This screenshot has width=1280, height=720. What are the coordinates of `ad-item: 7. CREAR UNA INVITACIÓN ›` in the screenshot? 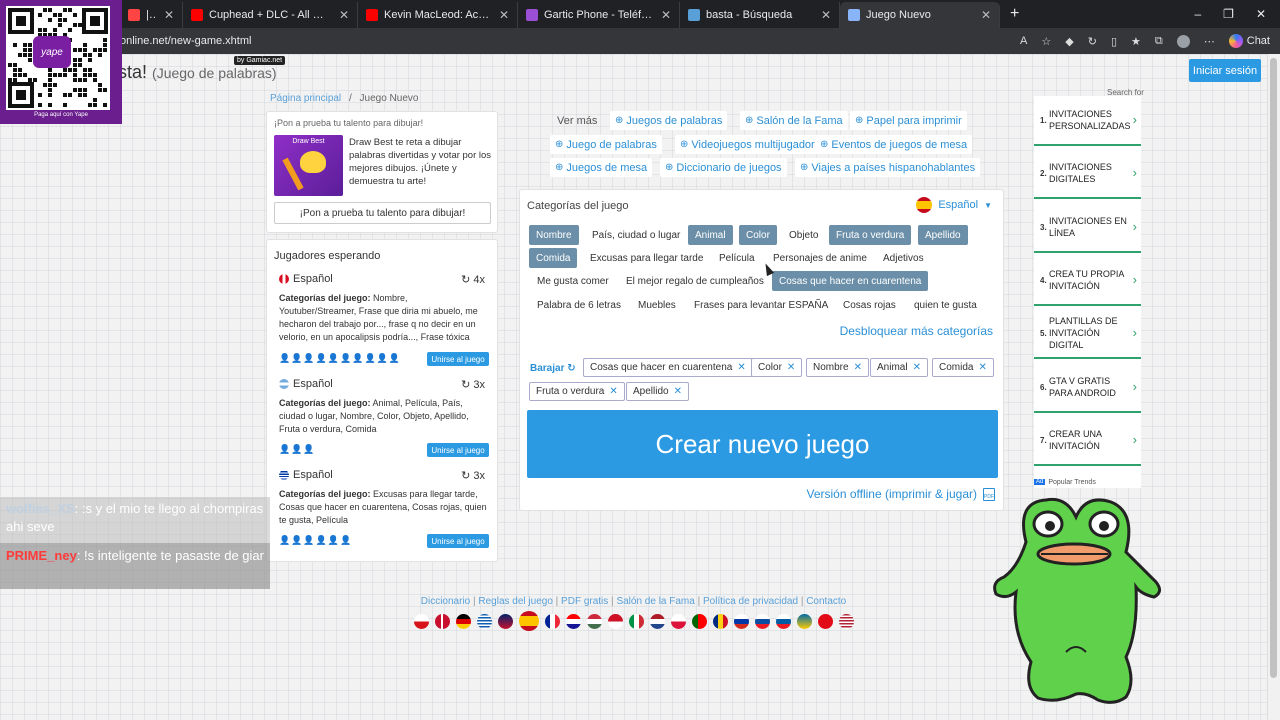 It's located at (1087, 441).